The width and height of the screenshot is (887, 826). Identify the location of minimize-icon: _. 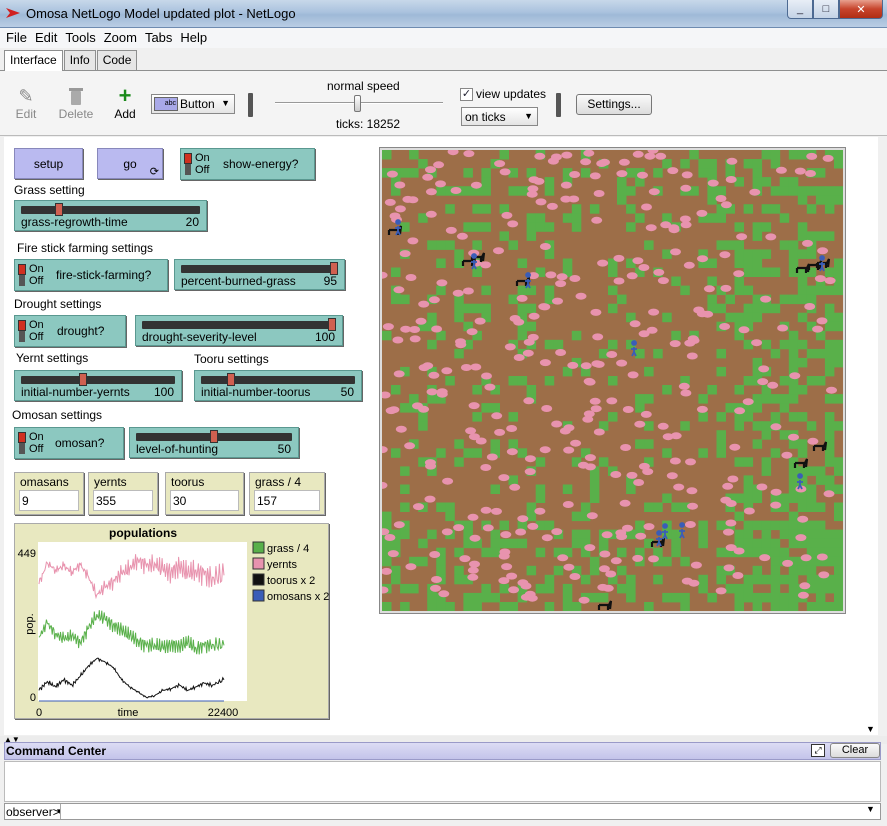
(800, 9).